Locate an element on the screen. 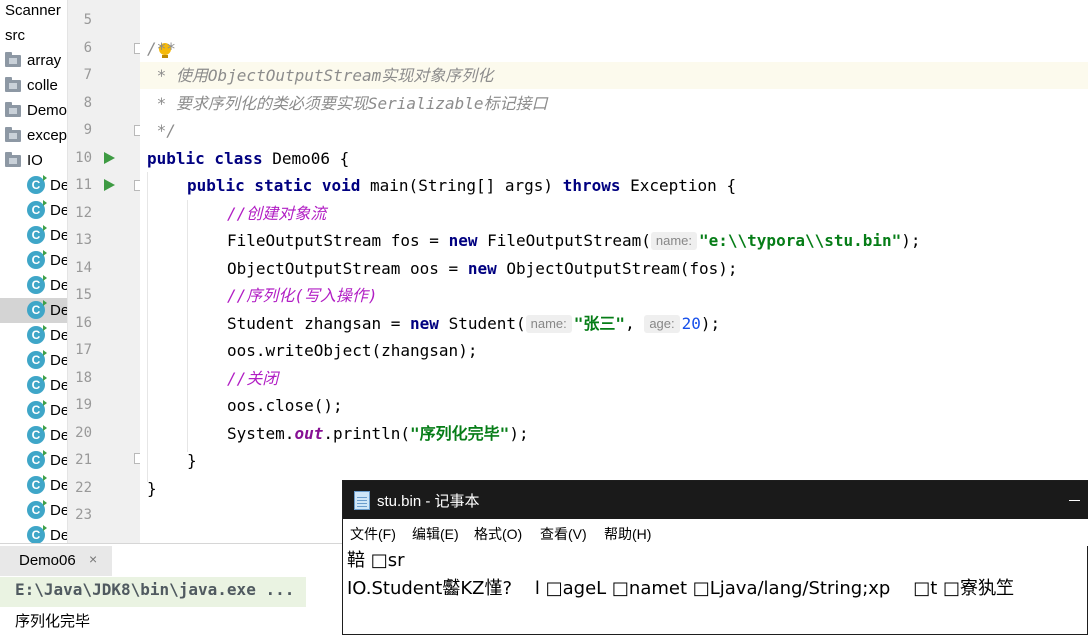 The image size is (1088, 635). line-number: 12 is located at coordinates (83, 213).